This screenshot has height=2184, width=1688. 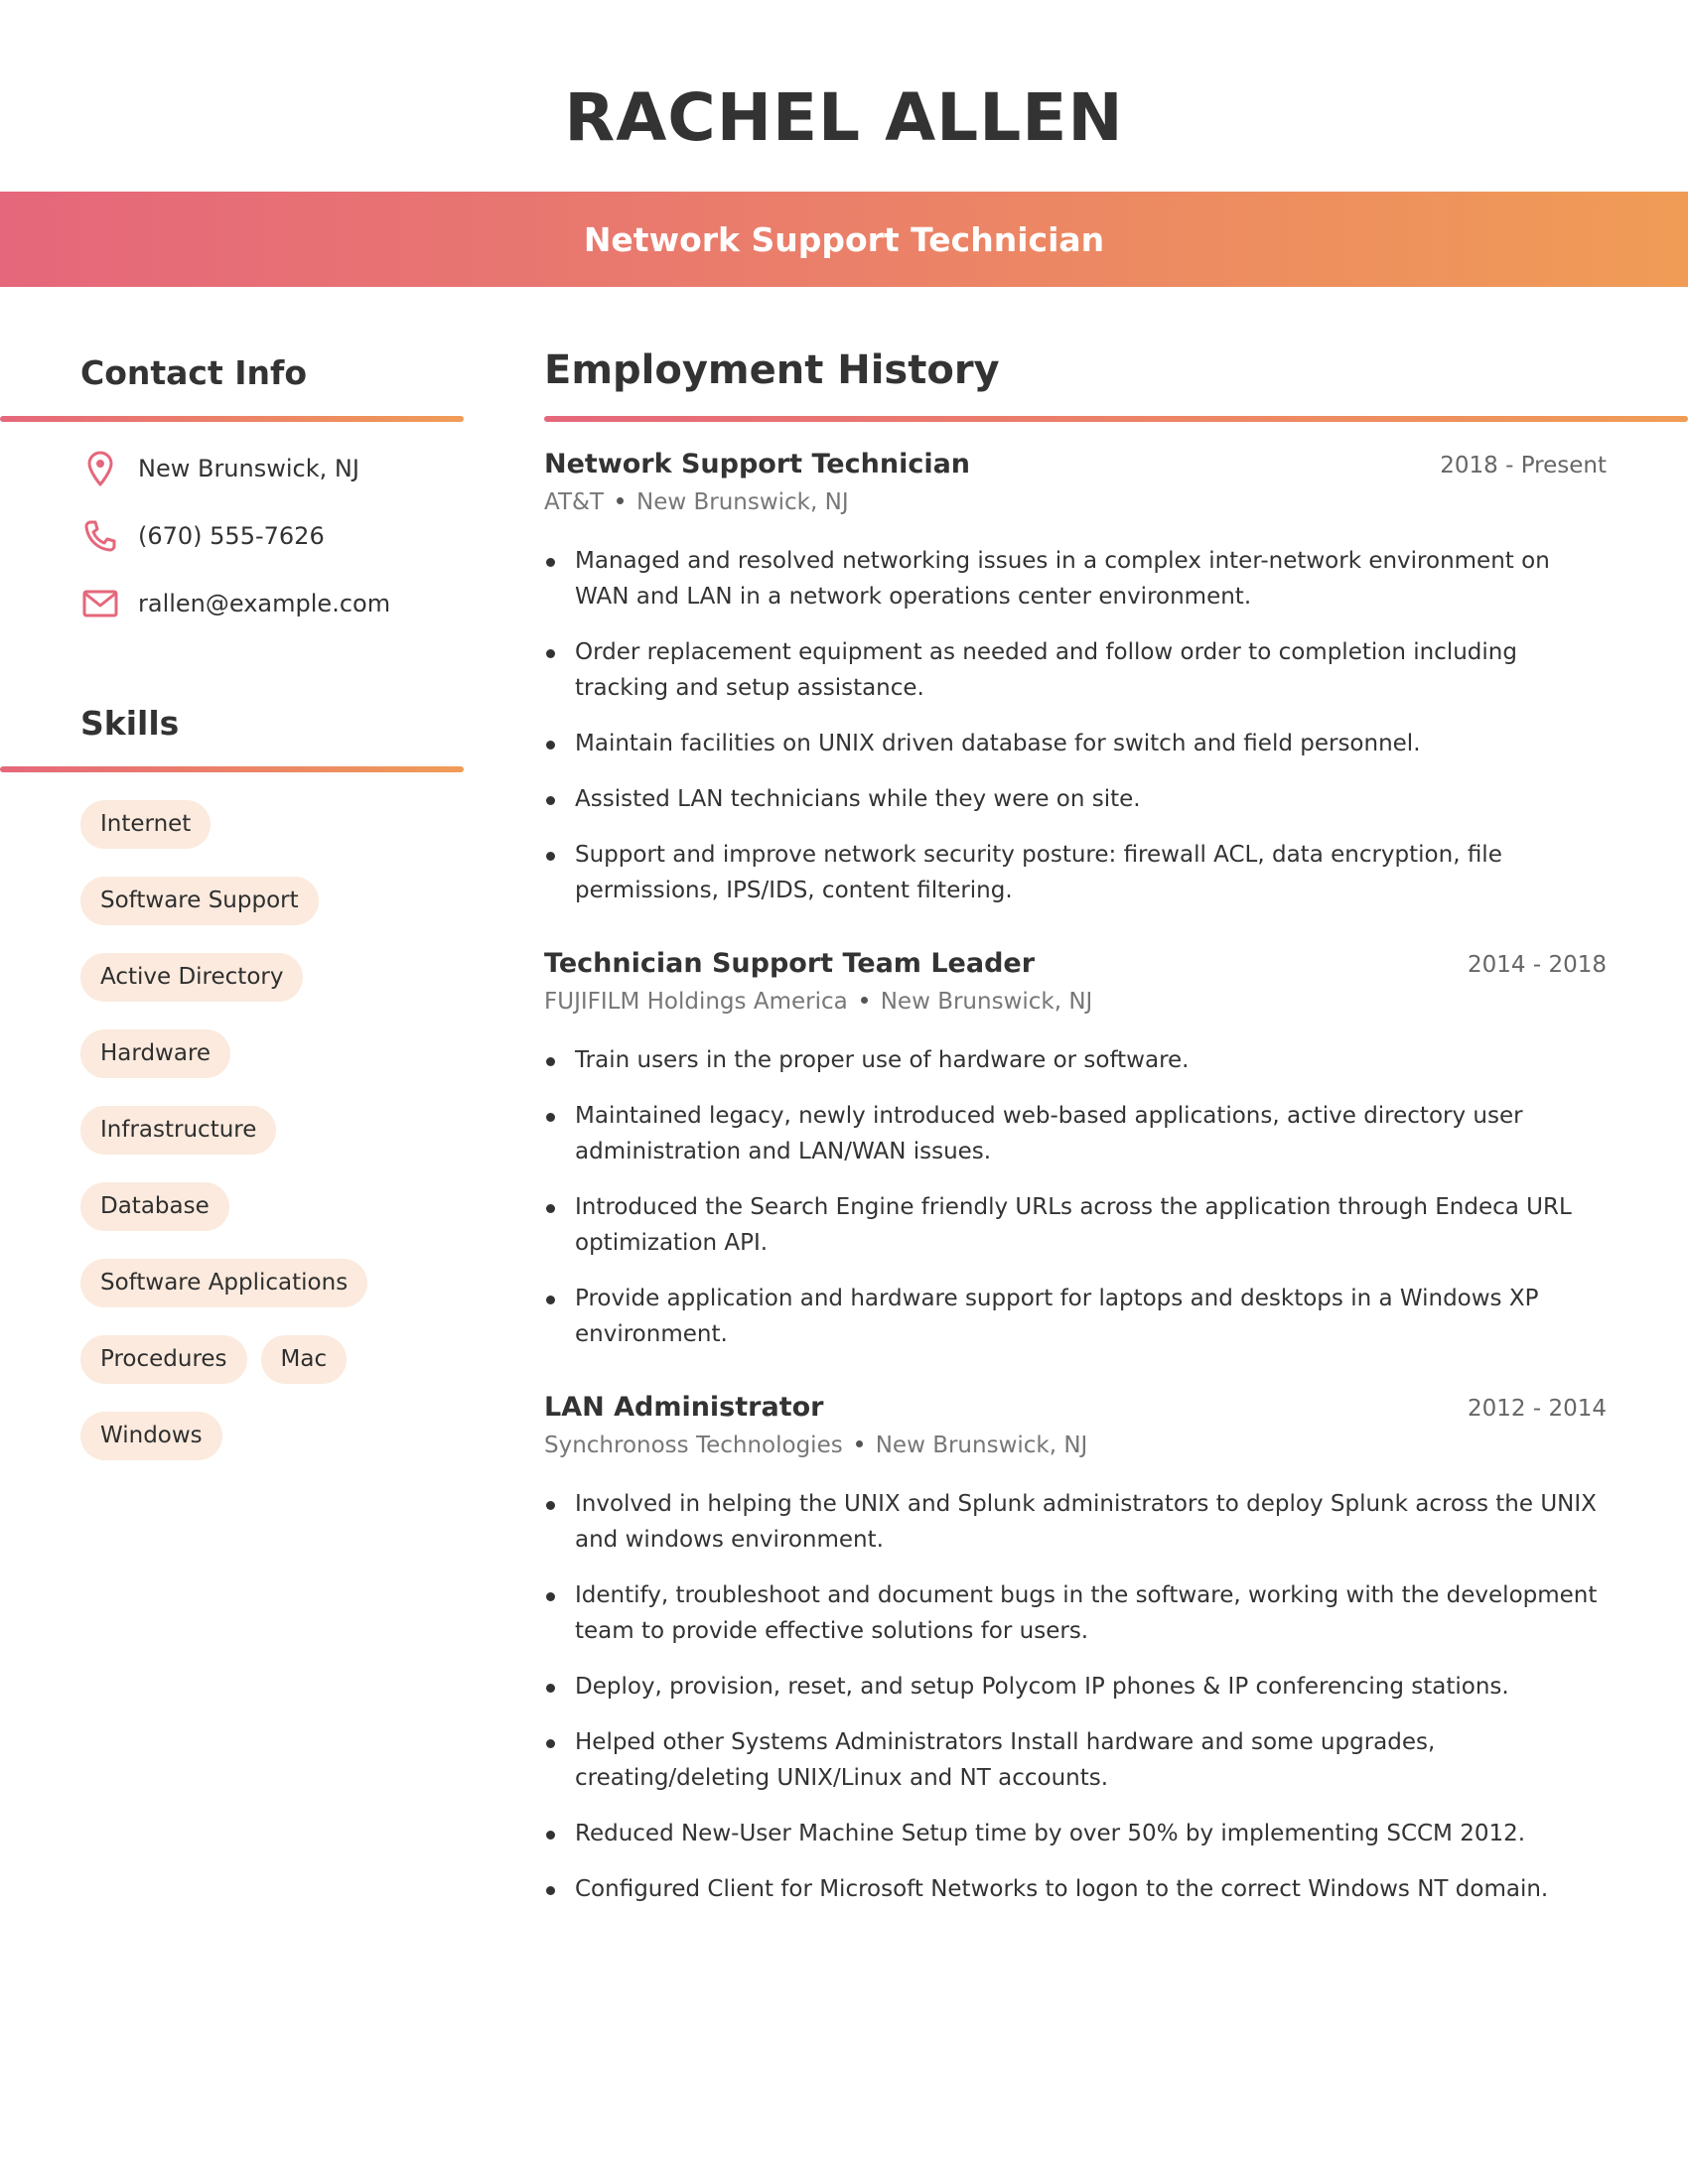 What do you see at coordinates (224, 1283) in the screenshot?
I see `skill-chip: Software Applications` at bounding box center [224, 1283].